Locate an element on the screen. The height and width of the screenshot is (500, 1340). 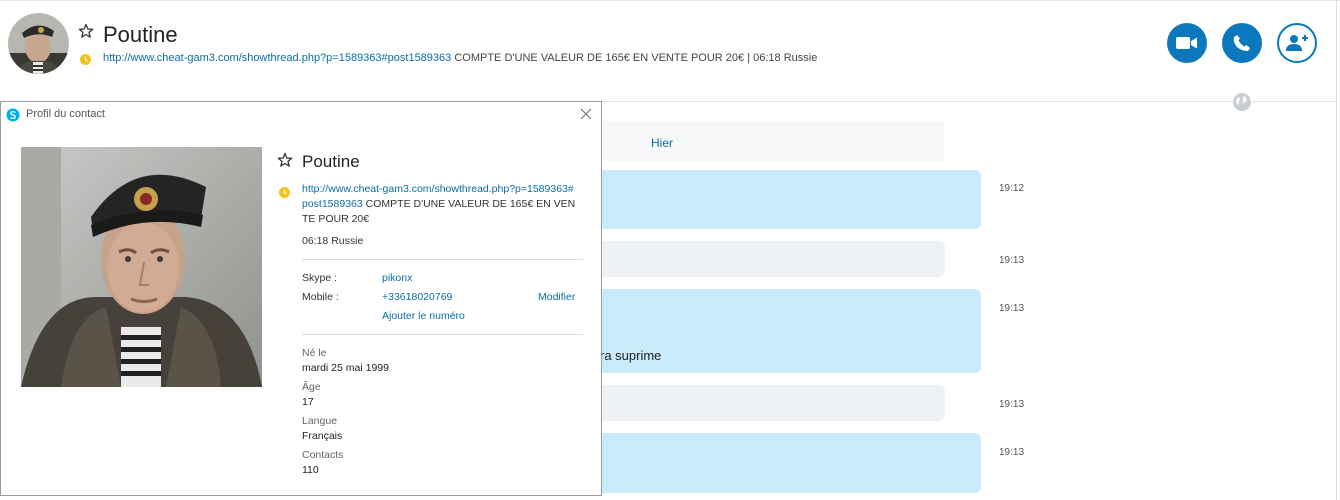
mobile-label: Mobile : is located at coordinates (320, 297).